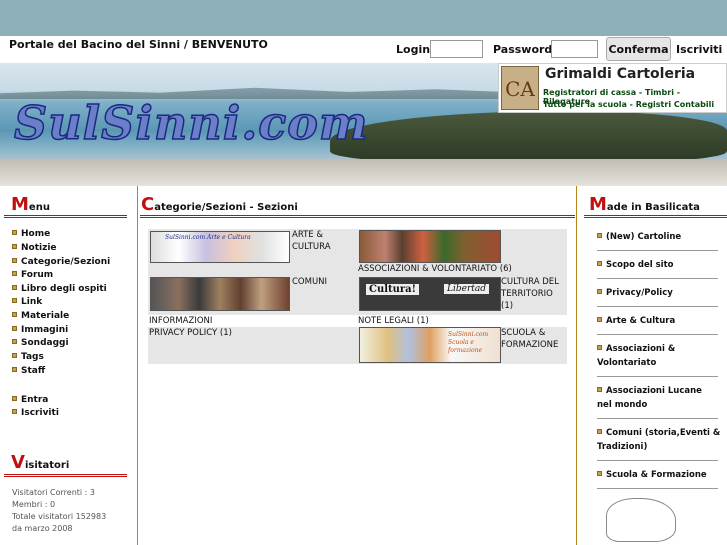 This screenshot has width=727, height=545. I want to click on made-item-privacy: Privacy/Policy, so click(635, 293).